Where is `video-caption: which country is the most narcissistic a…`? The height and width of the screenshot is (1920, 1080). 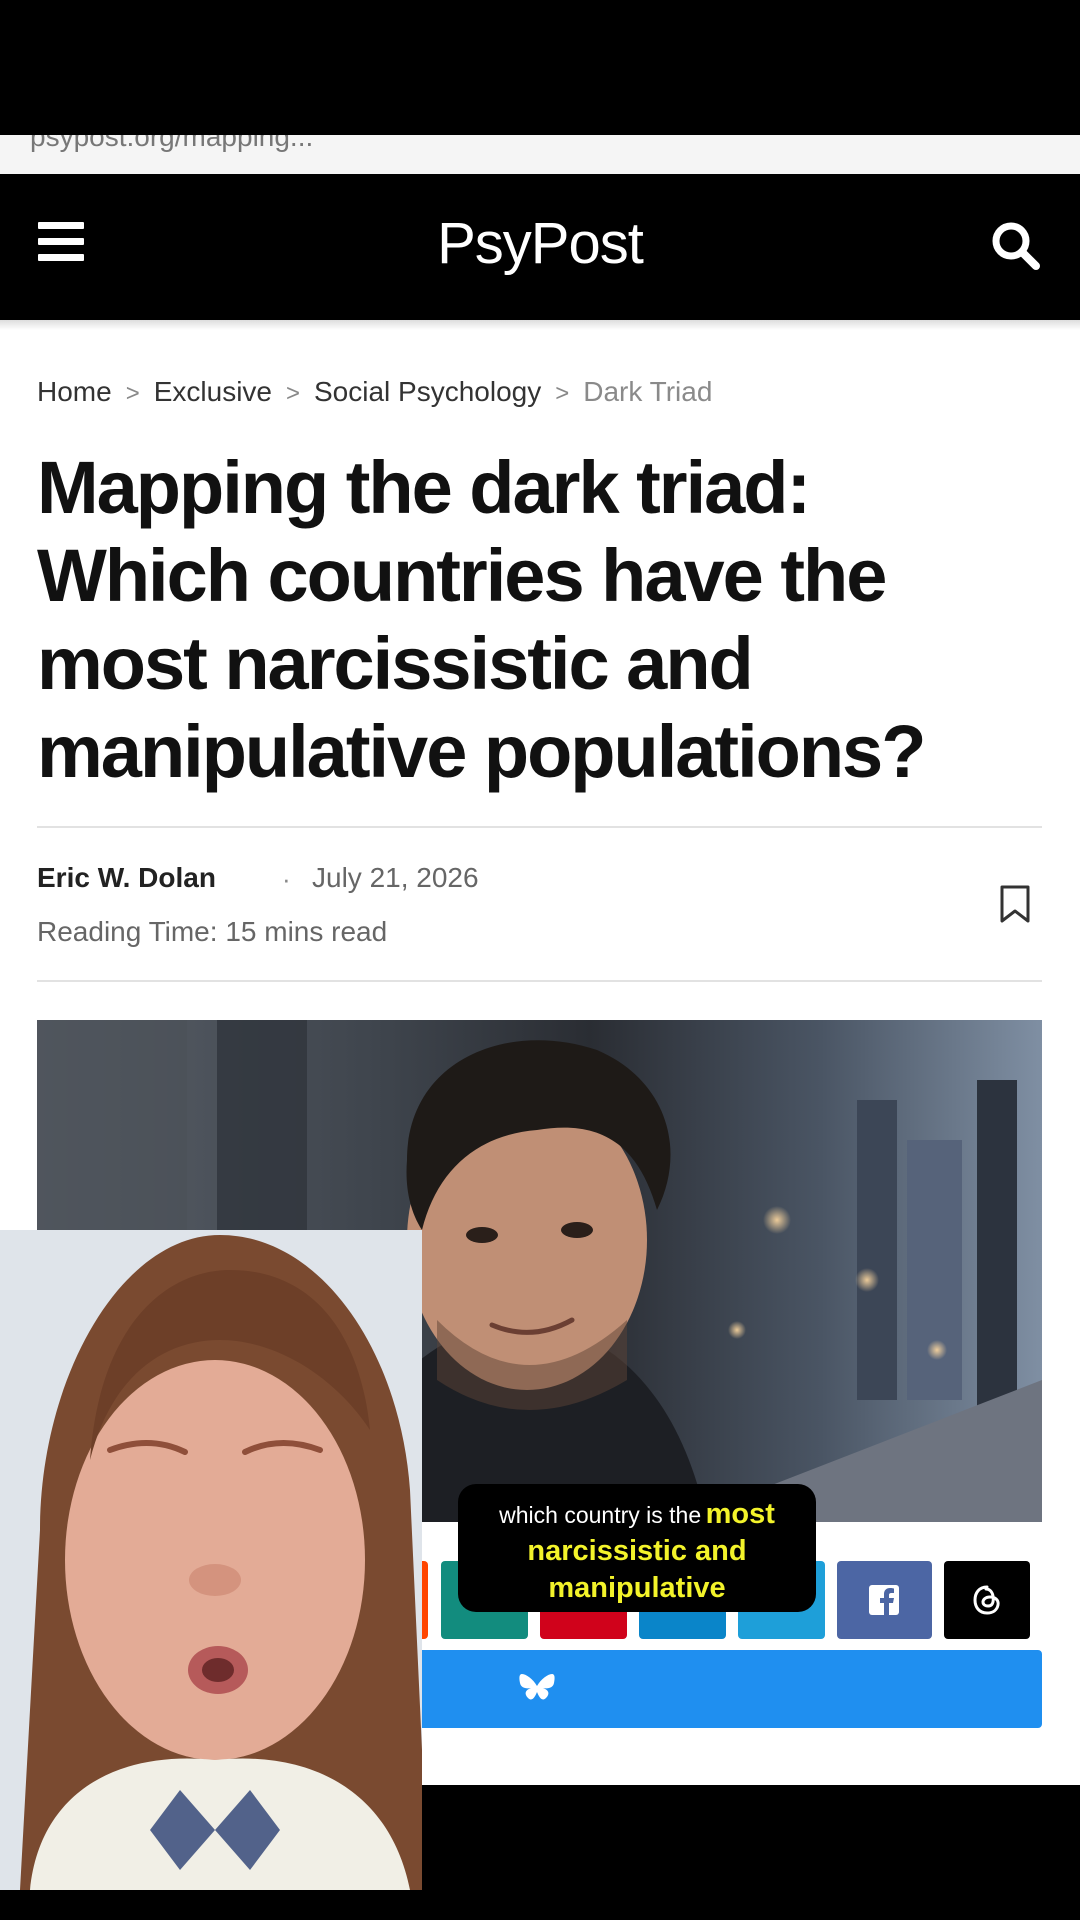 video-caption: which country is the most narcissistic a… is located at coordinates (637, 1548).